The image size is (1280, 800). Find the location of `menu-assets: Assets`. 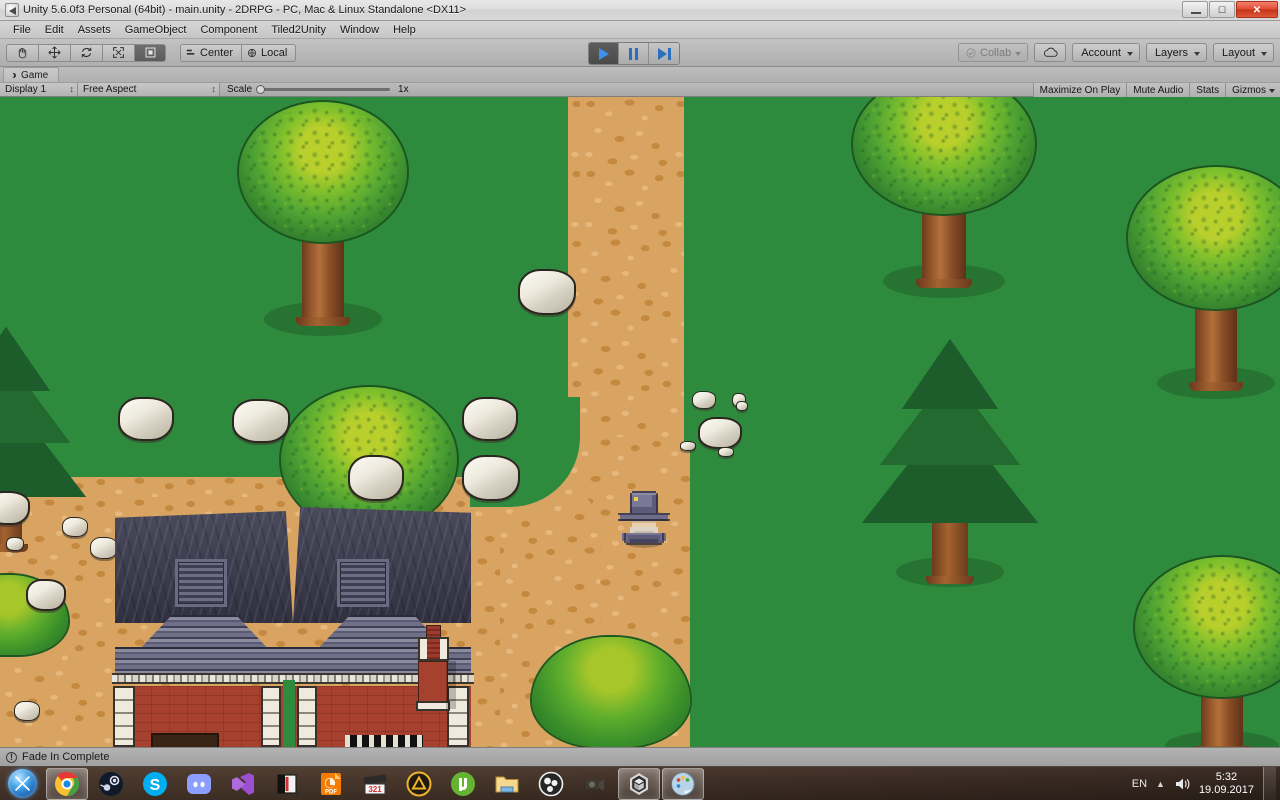

menu-assets: Assets is located at coordinates (94, 30).